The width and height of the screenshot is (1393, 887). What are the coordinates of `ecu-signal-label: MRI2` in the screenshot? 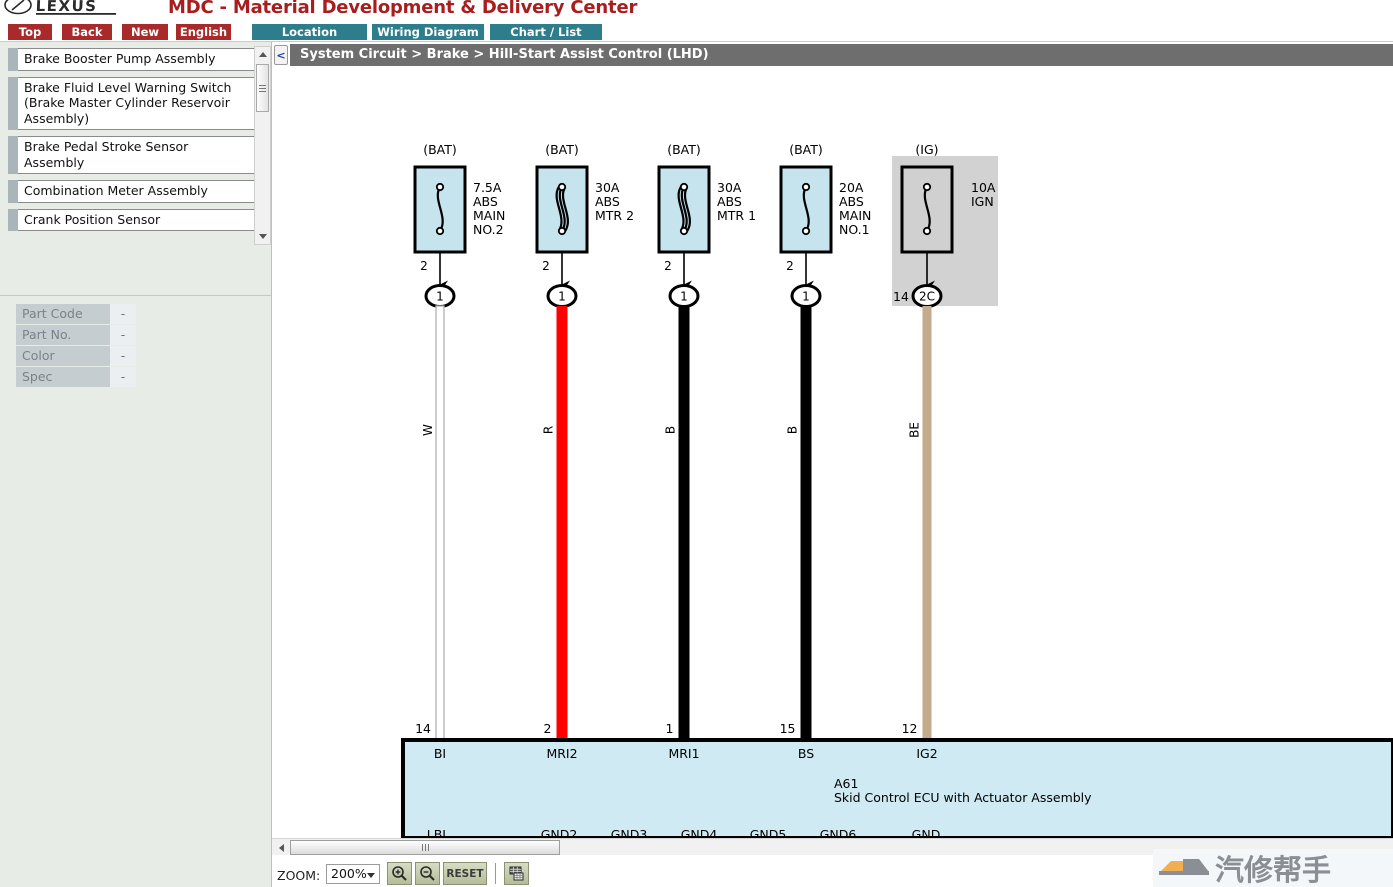 It's located at (561, 753).